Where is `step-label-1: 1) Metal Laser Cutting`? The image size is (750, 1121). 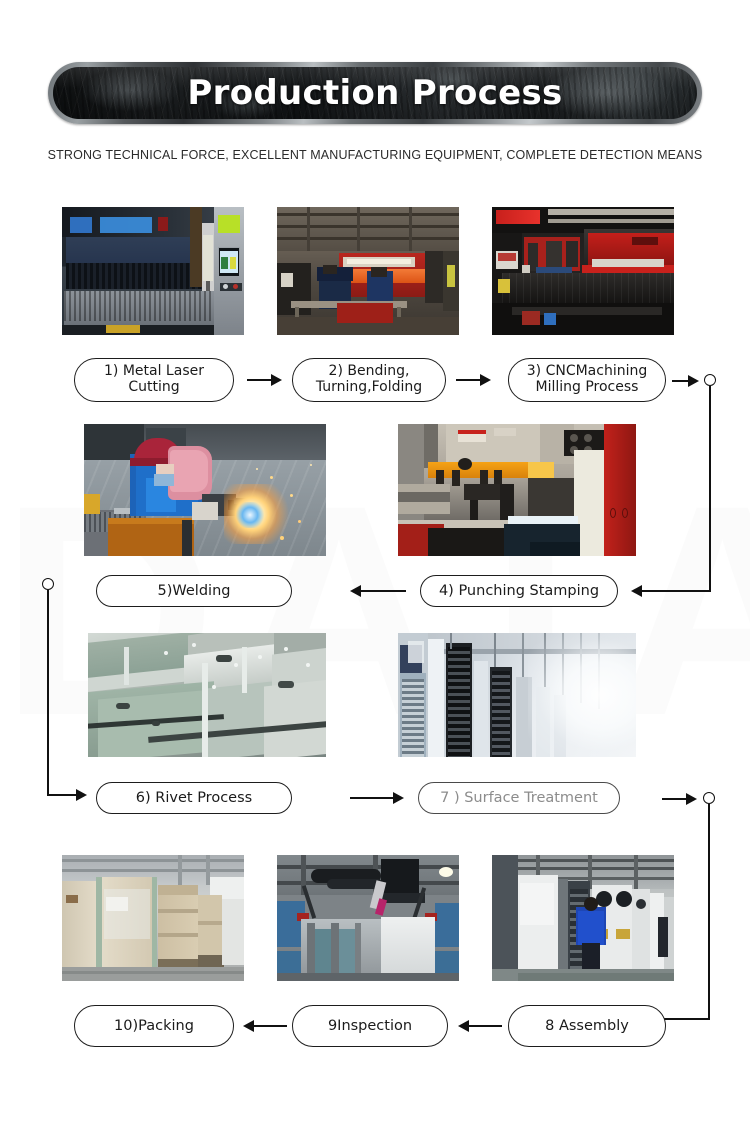 step-label-1: 1) Metal Laser Cutting is located at coordinates (154, 379).